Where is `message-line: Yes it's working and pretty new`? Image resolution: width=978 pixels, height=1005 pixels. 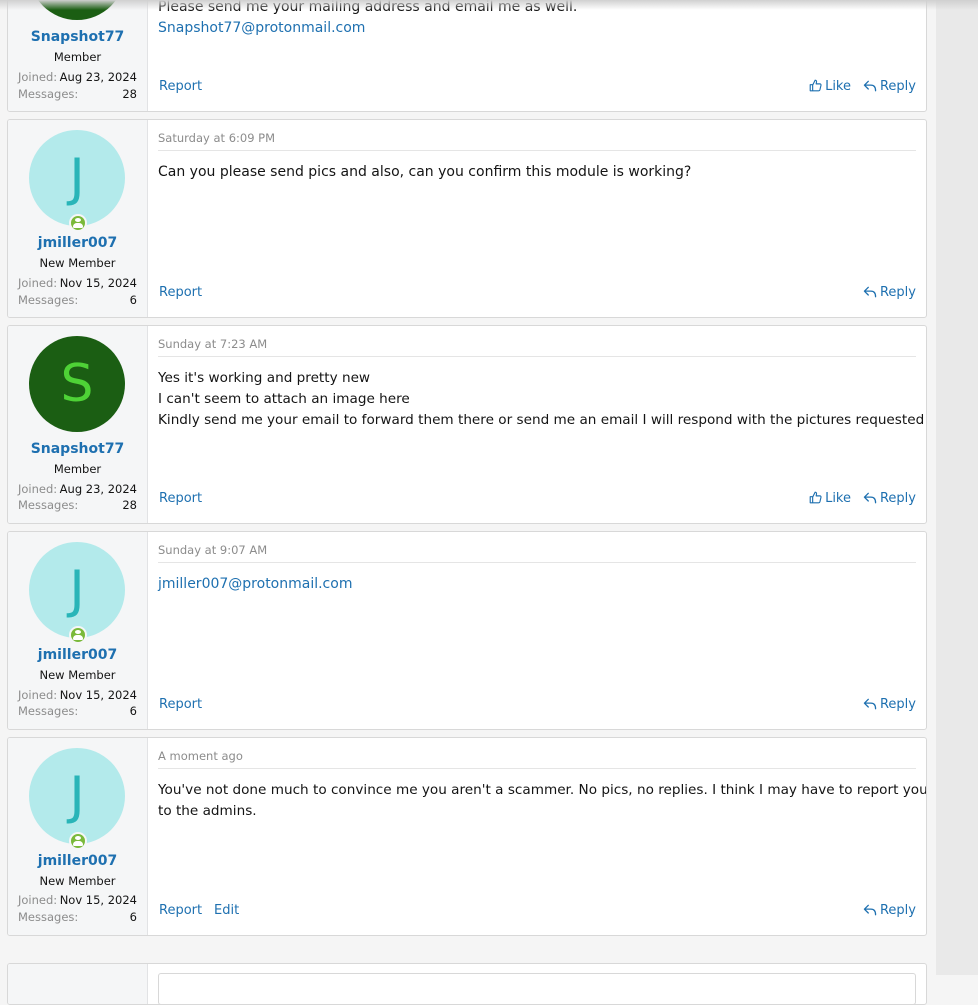 message-line: Yes it's working and pretty new is located at coordinates (264, 378).